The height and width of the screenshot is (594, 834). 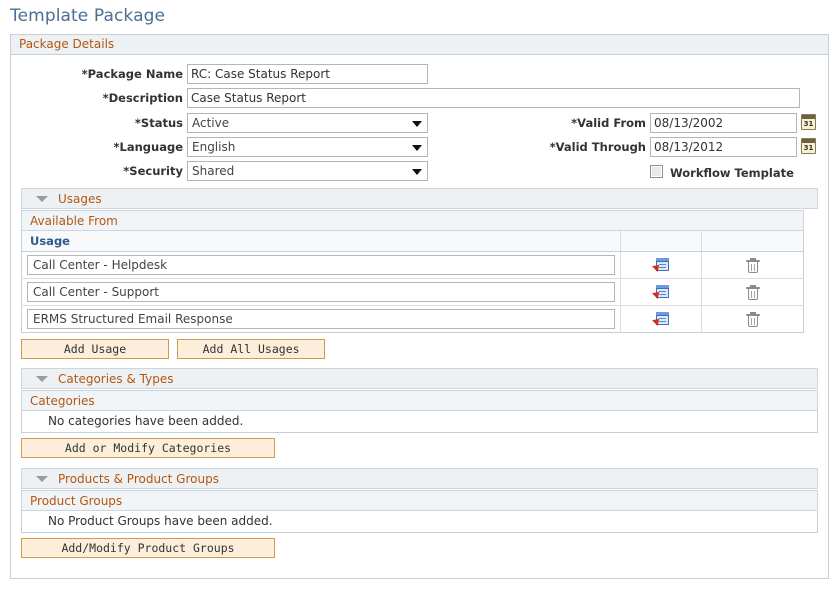 I want to click on package-name-label: *Package Name, so click(x=132, y=74).